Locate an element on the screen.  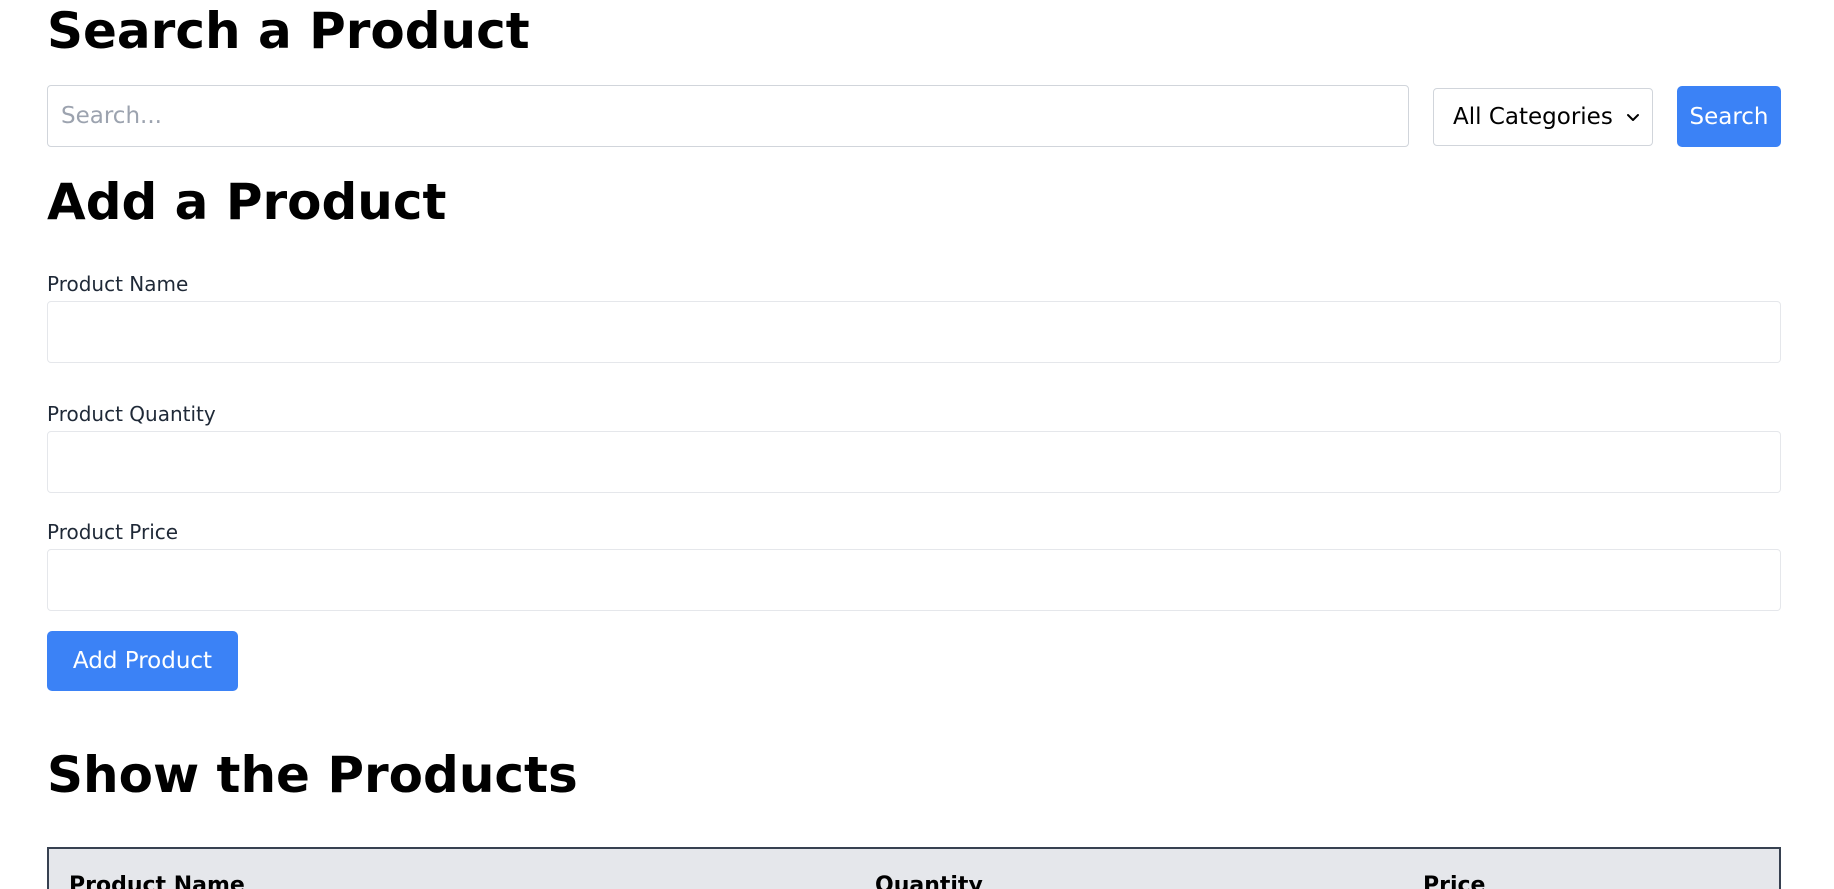
products-table: Product Name Quantity Price is located at coordinates (914, 868).